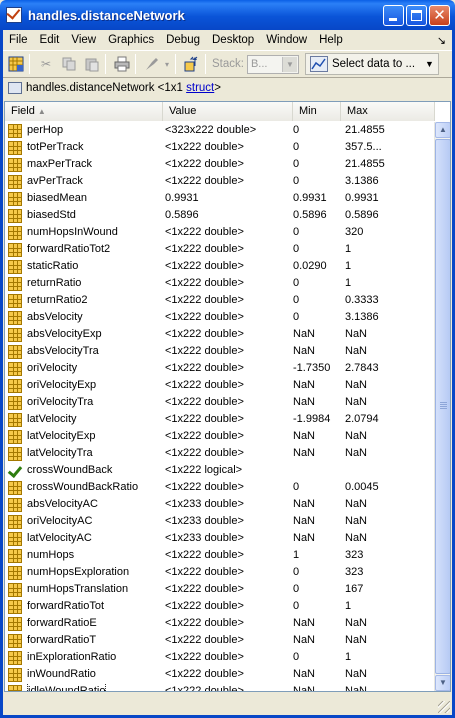 Image resolution: width=455 pixels, height=718 pixels. What do you see at coordinates (84, 657) in the screenshot?
I see `field-name-cell: inExplorationRatio` at bounding box center [84, 657].